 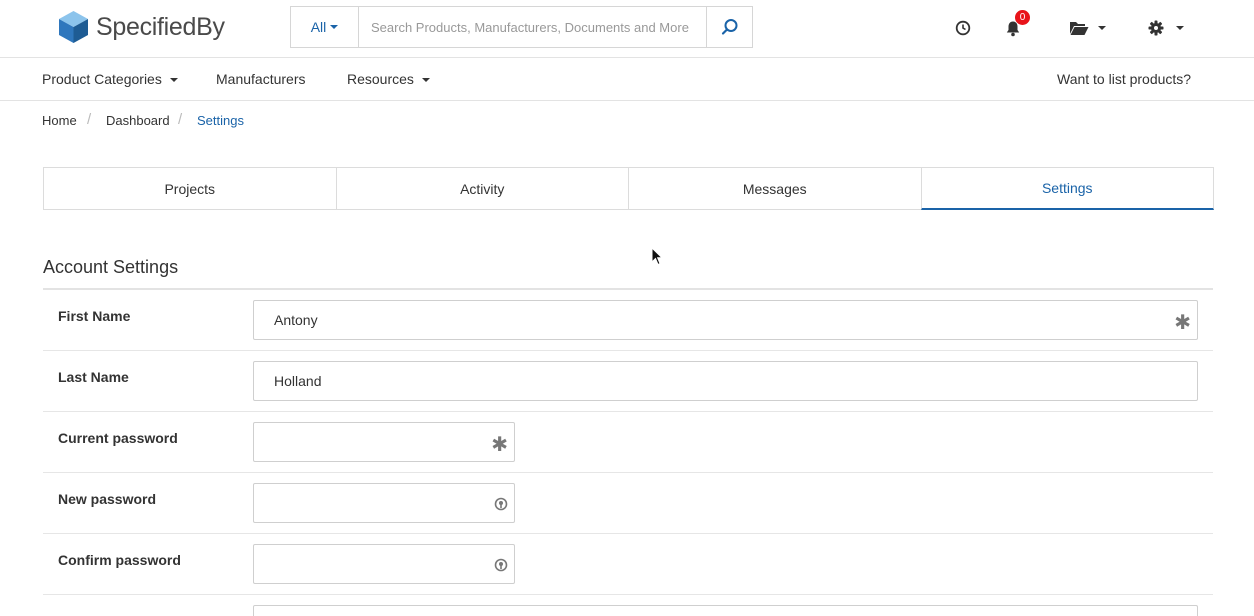 What do you see at coordinates (725, 610) in the screenshot?
I see `next-field-partial` at bounding box center [725, 610].